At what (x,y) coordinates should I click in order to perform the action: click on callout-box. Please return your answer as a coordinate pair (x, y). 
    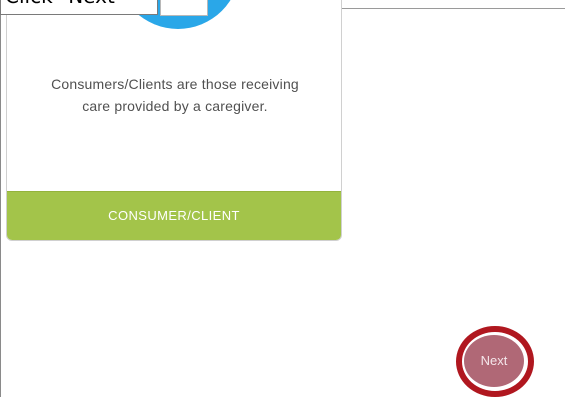
    Looking at the image, I should click on (184, 8).